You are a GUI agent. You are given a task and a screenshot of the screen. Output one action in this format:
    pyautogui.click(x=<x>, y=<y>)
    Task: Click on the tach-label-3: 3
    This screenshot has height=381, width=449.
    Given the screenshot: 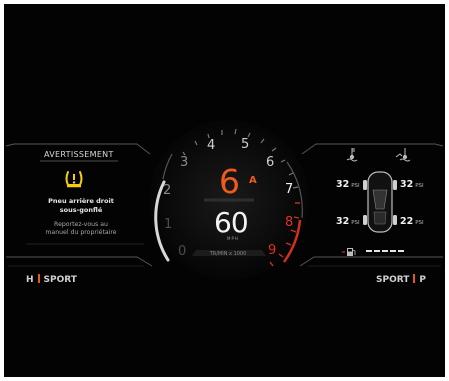 What is the action you would take?
    pyautogui.click(x=184, y=162)
    